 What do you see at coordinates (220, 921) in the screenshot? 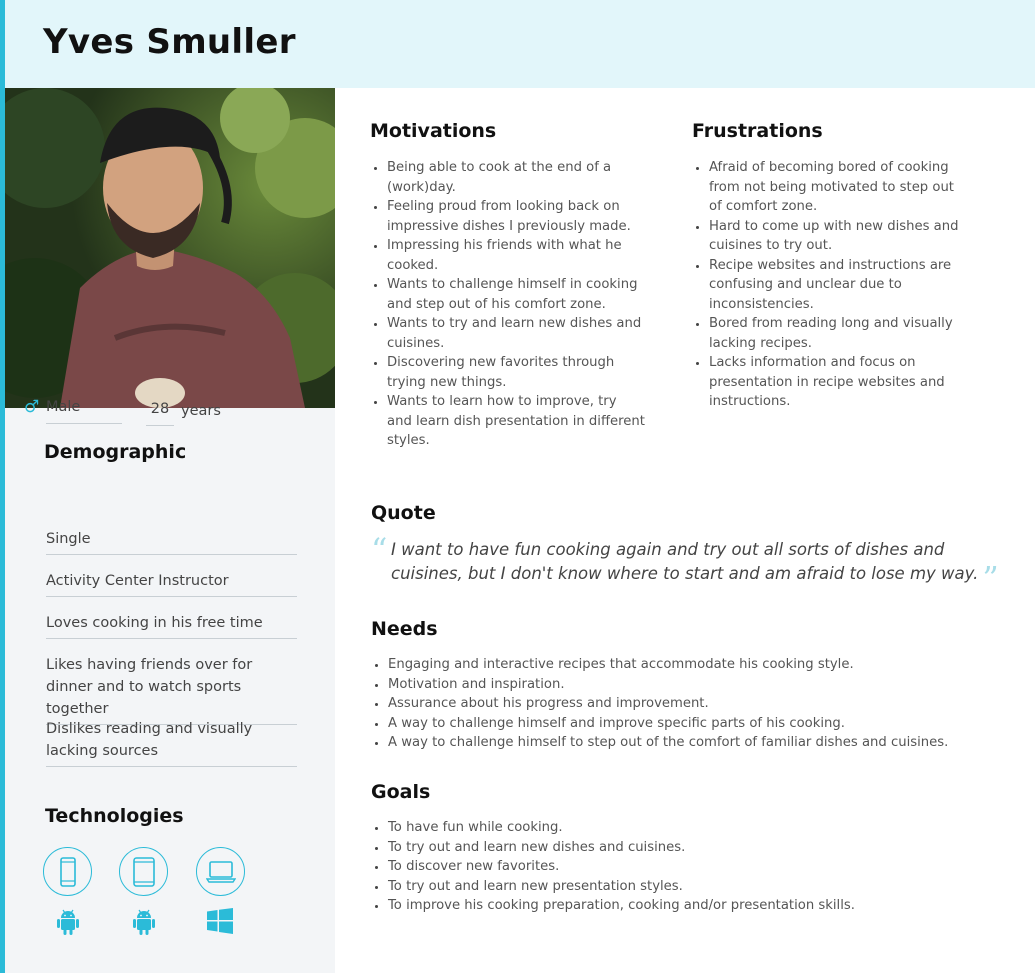
I see `windows-icon` at bounding box center [220, 921].